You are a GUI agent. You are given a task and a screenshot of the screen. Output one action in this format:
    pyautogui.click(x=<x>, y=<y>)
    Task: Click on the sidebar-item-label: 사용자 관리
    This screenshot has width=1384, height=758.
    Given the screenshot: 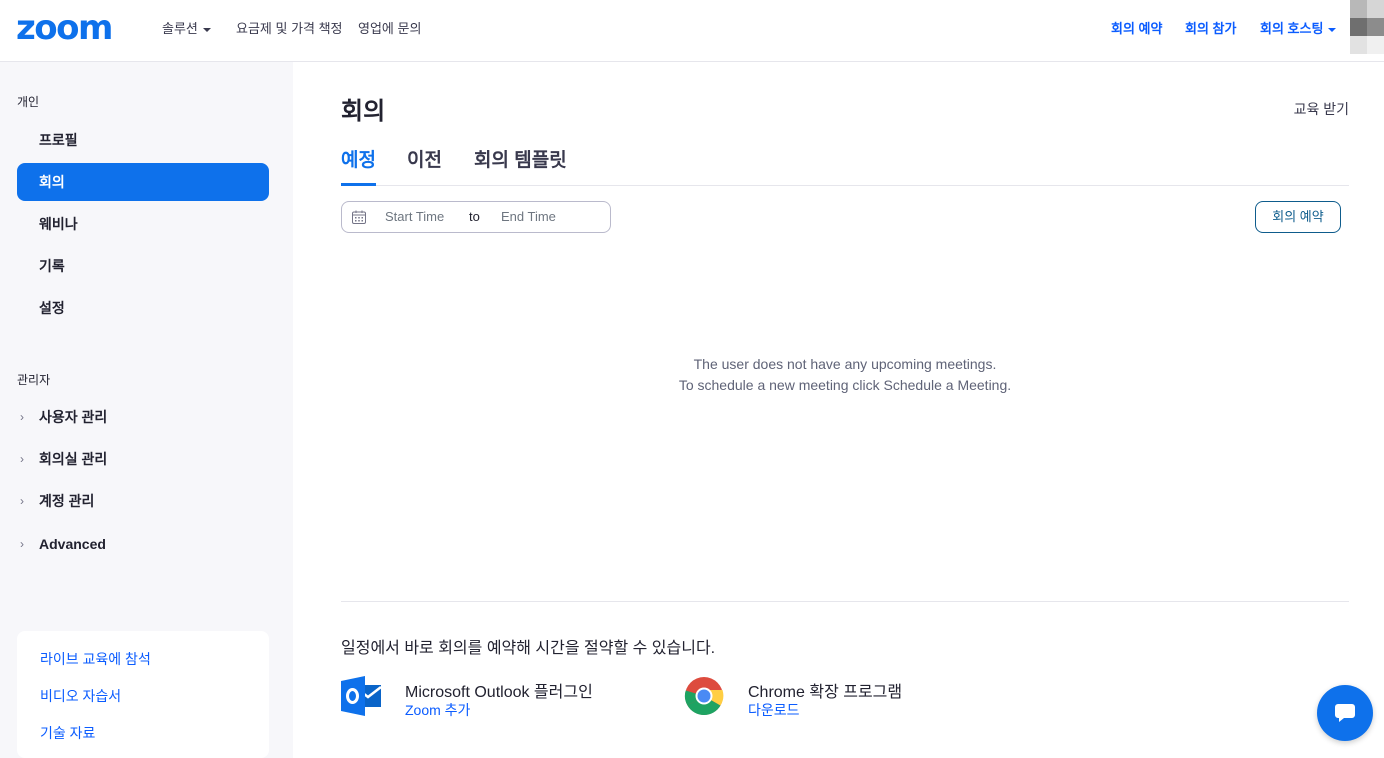 What is the action you would take?
    pyautogui.click(x=73, y=417)
    